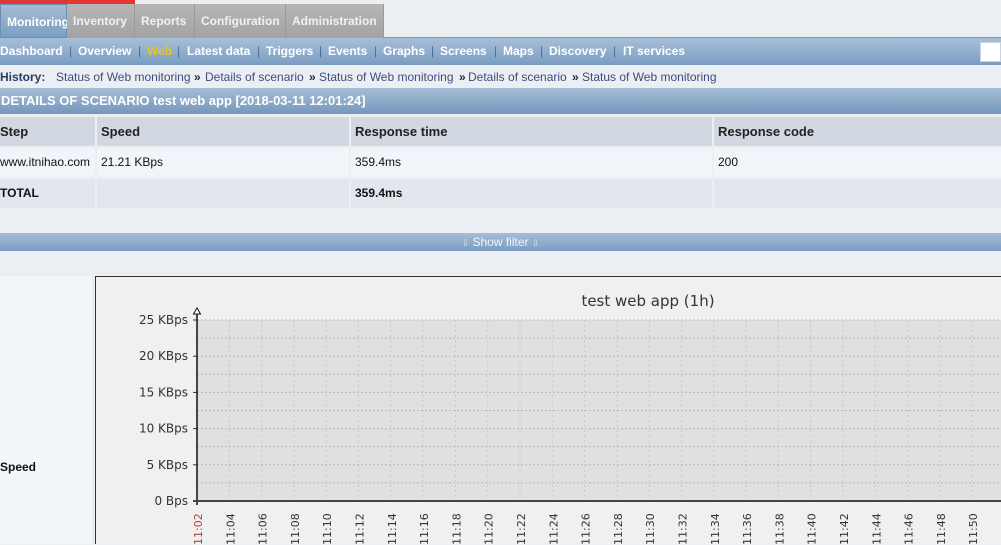 The width and height of the screenshot is (1001, 545). Describe the element at coordinates (289, 51) in the screenshot. I see `submenu-triggers: Triggers` at that location.